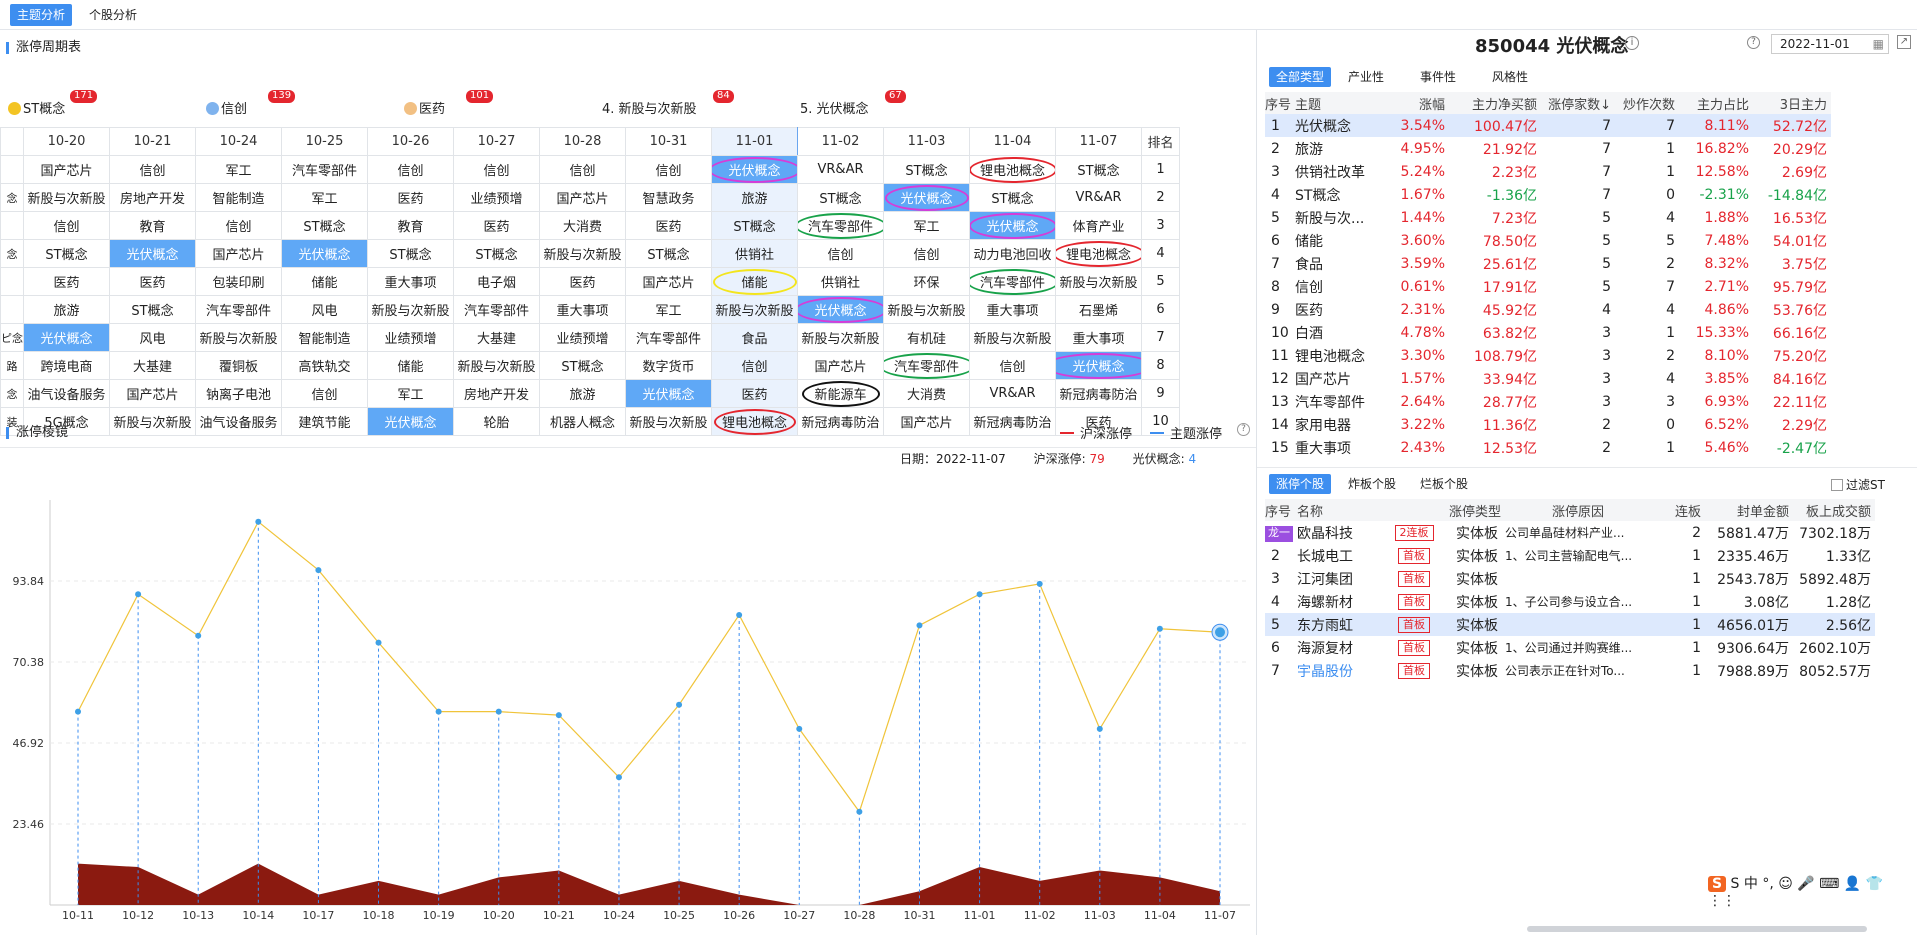 This screenshot has width=1917, height=935. I want to click on theme-cell: 业绩预增, so click(582, 337).